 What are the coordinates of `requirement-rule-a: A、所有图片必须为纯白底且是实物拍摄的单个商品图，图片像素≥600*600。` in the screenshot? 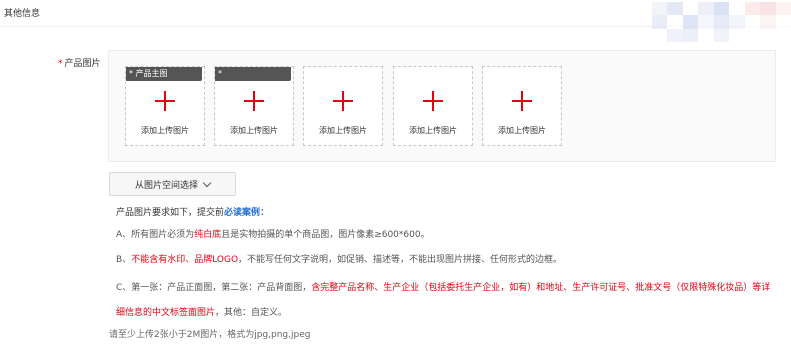 It's located at (273, 235).